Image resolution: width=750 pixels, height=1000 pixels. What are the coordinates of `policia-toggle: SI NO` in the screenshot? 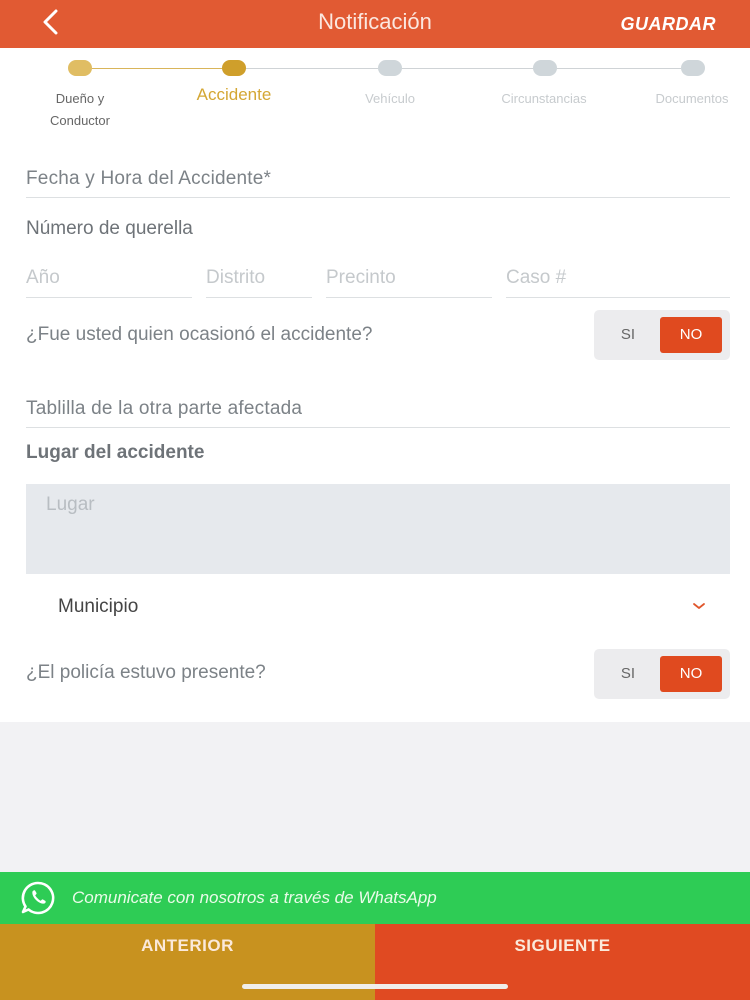 It's located at (662, 674).